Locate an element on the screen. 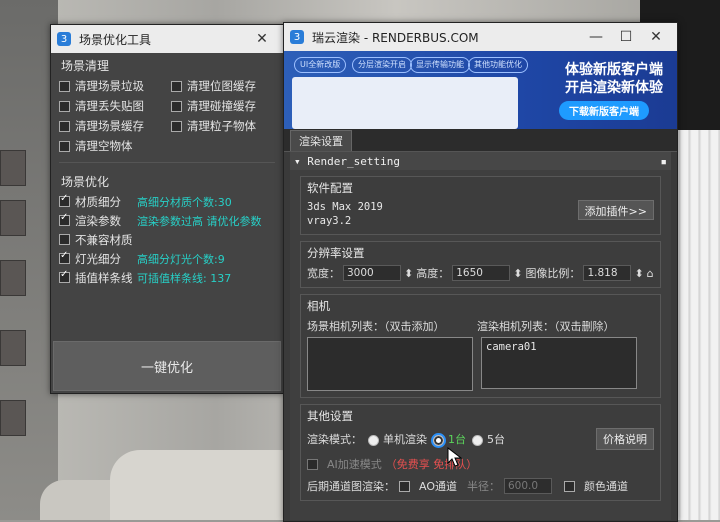  optimize-row-spline-interp: 插值样条线 可插值样条线: 137 is located at coordinates (167, 277).